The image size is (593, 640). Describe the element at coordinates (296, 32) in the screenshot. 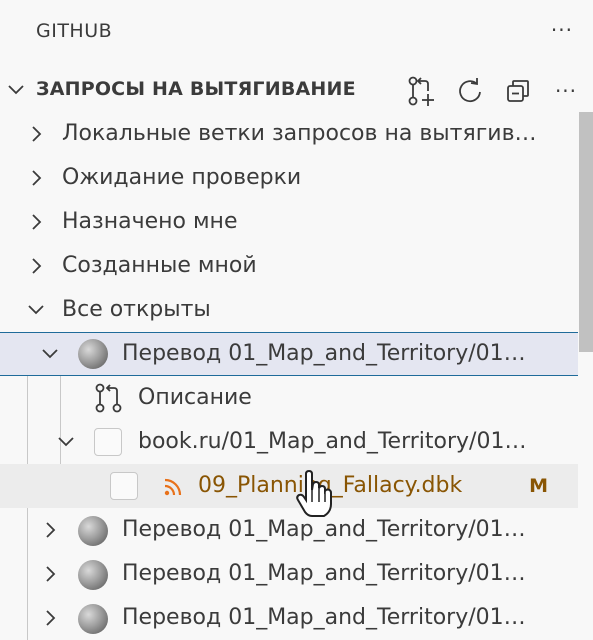

I see `github-view-title: GITHUB ···` at that location.